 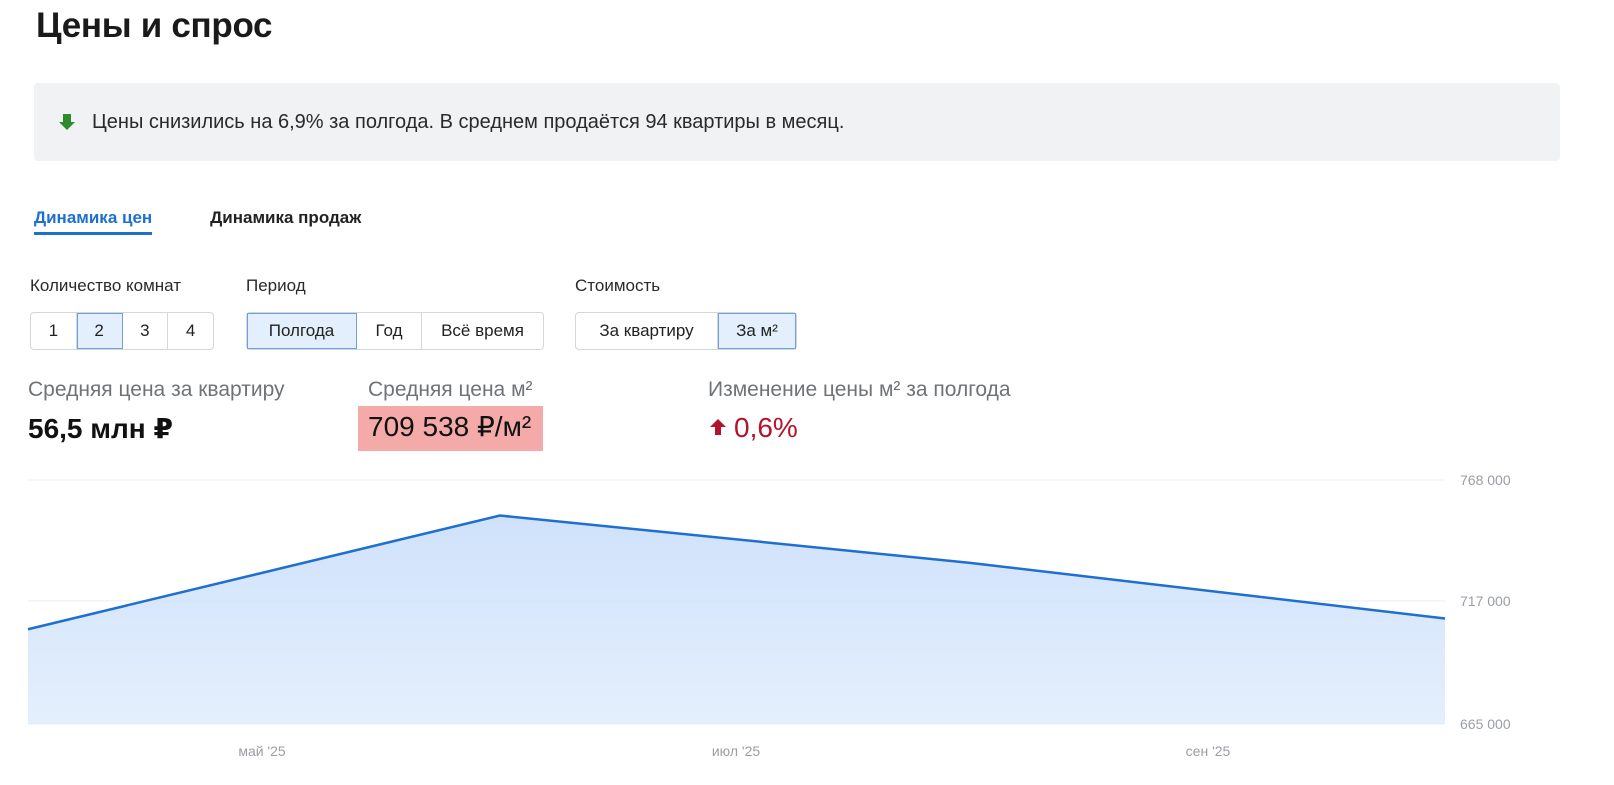 What do you see at coordinates (389, 331) in the screenshot?
I see `period-option-year: Год` at bounding box center [389, 331].